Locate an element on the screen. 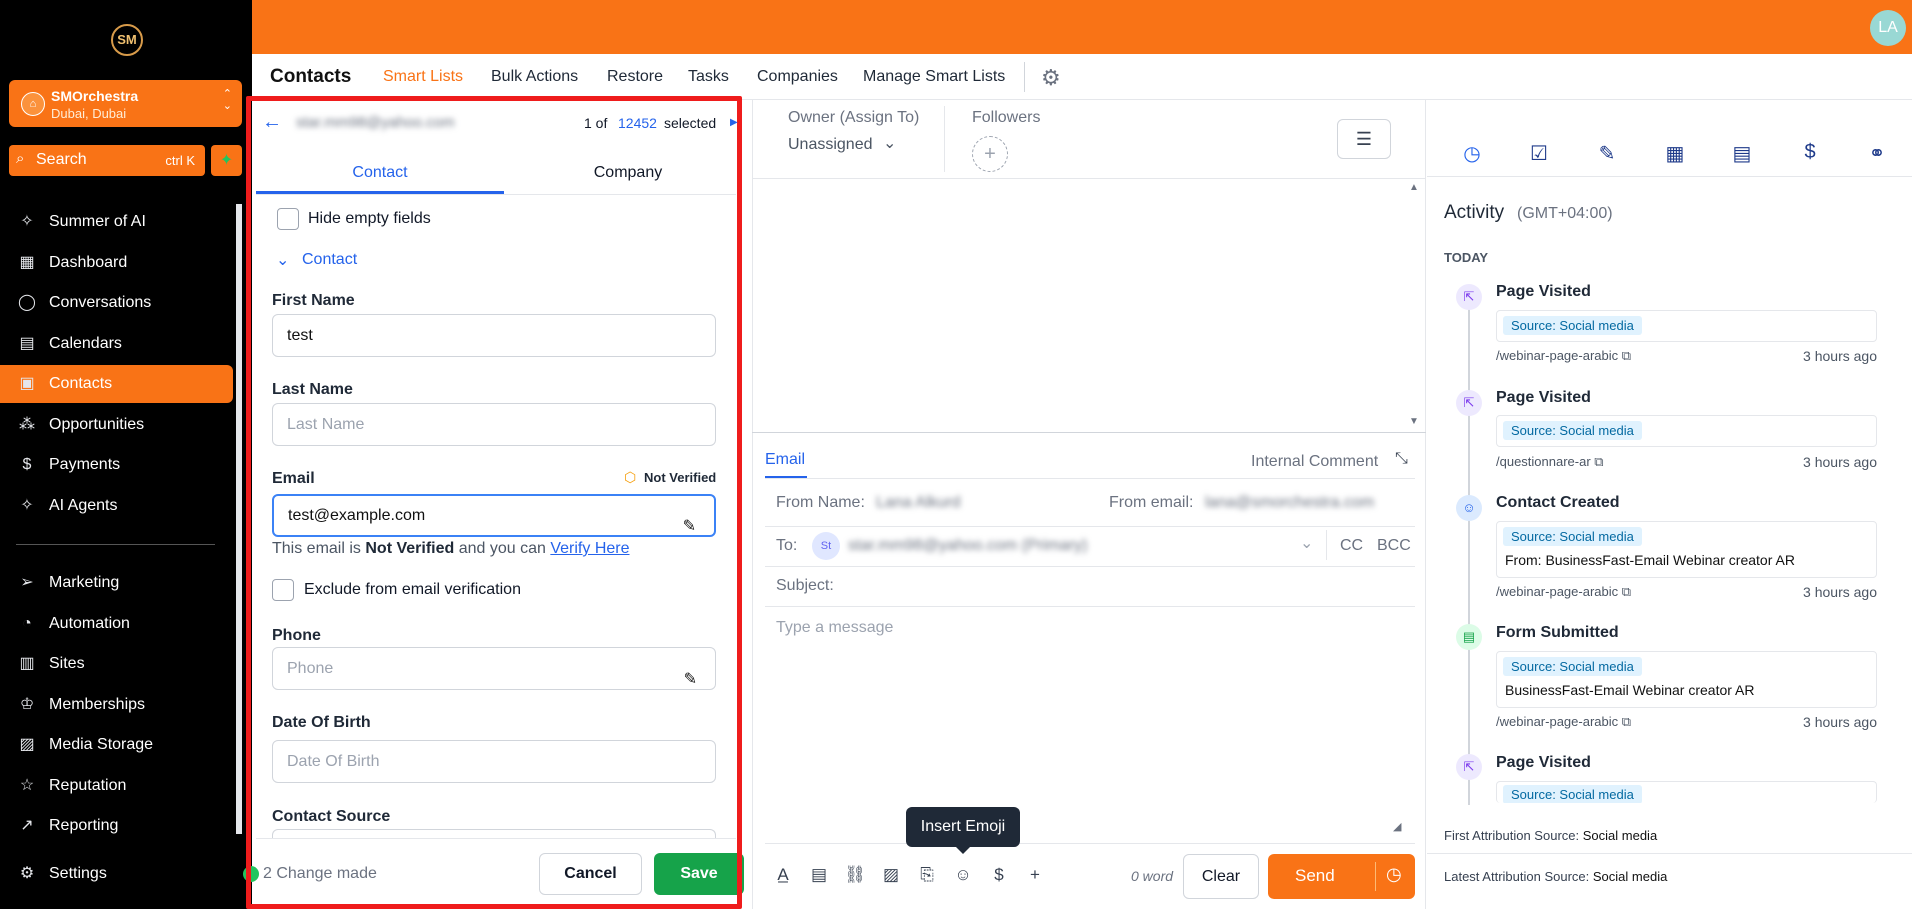  nav-payments: $ Payments is located at coordinates (116, 465).